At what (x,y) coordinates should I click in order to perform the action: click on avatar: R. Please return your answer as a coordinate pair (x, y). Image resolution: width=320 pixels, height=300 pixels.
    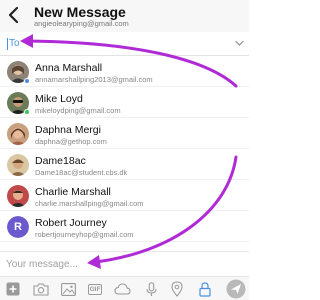
    Looking at the image, I should click on (18, 227).